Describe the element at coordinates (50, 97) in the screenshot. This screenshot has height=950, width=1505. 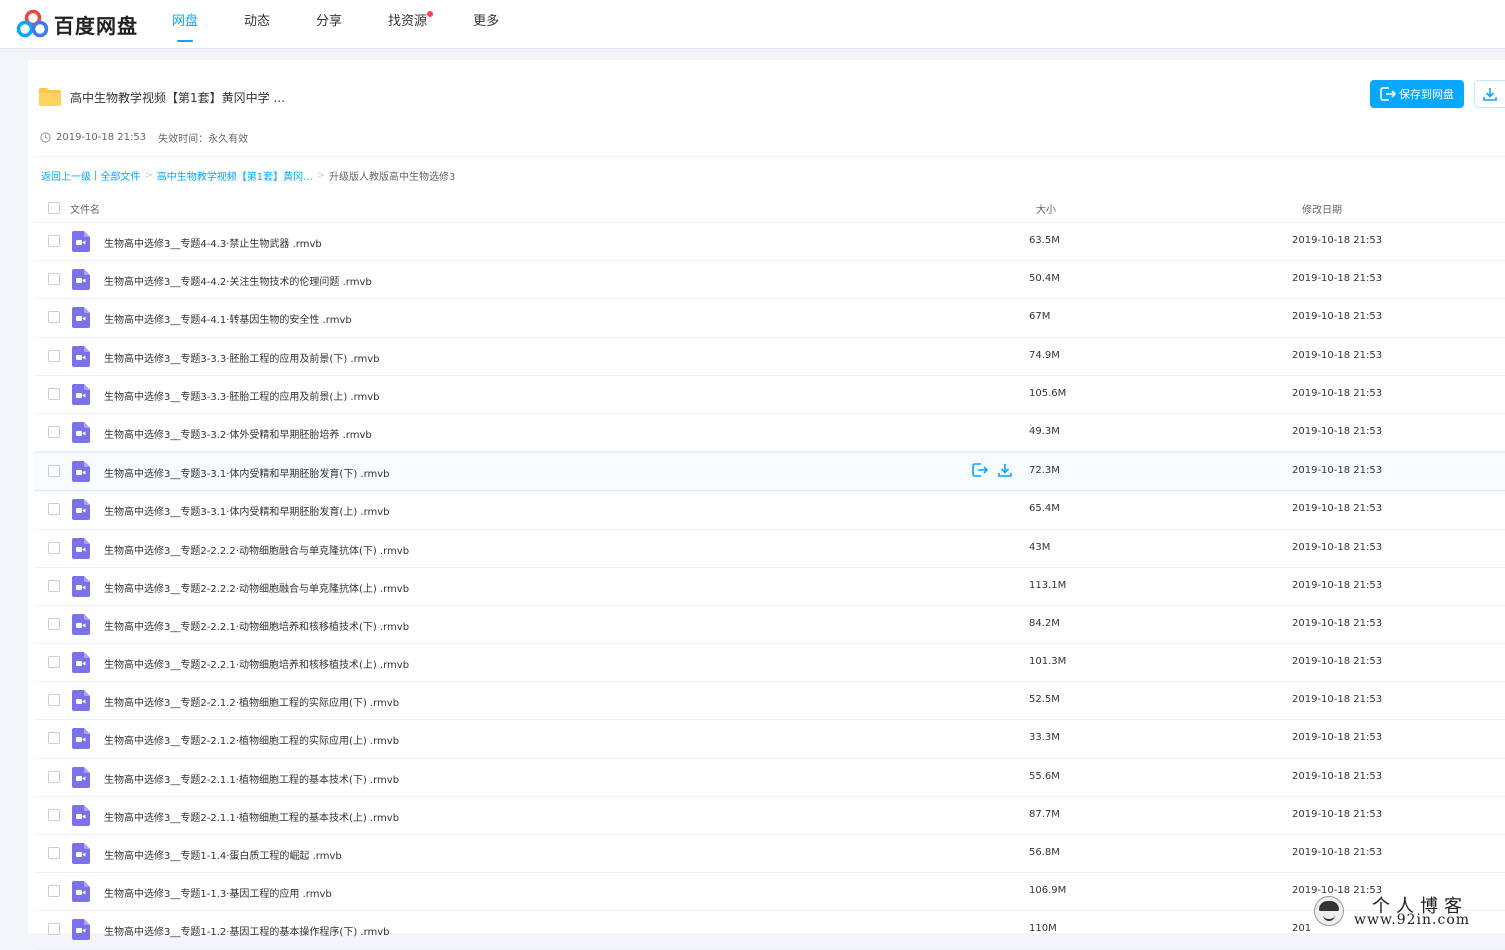
I see `folder-icon` at that location.